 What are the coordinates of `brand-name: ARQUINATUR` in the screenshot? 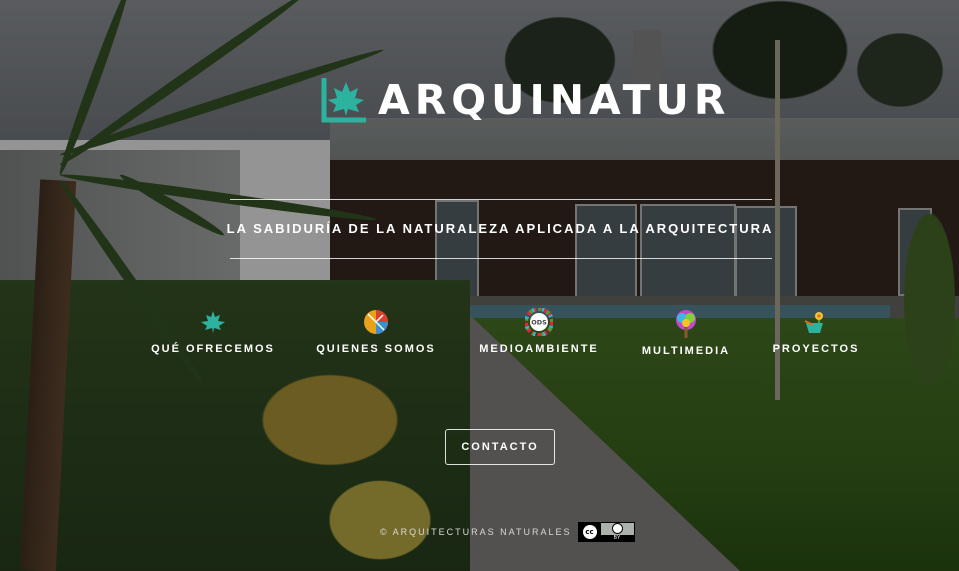 It's located at (554, 100).